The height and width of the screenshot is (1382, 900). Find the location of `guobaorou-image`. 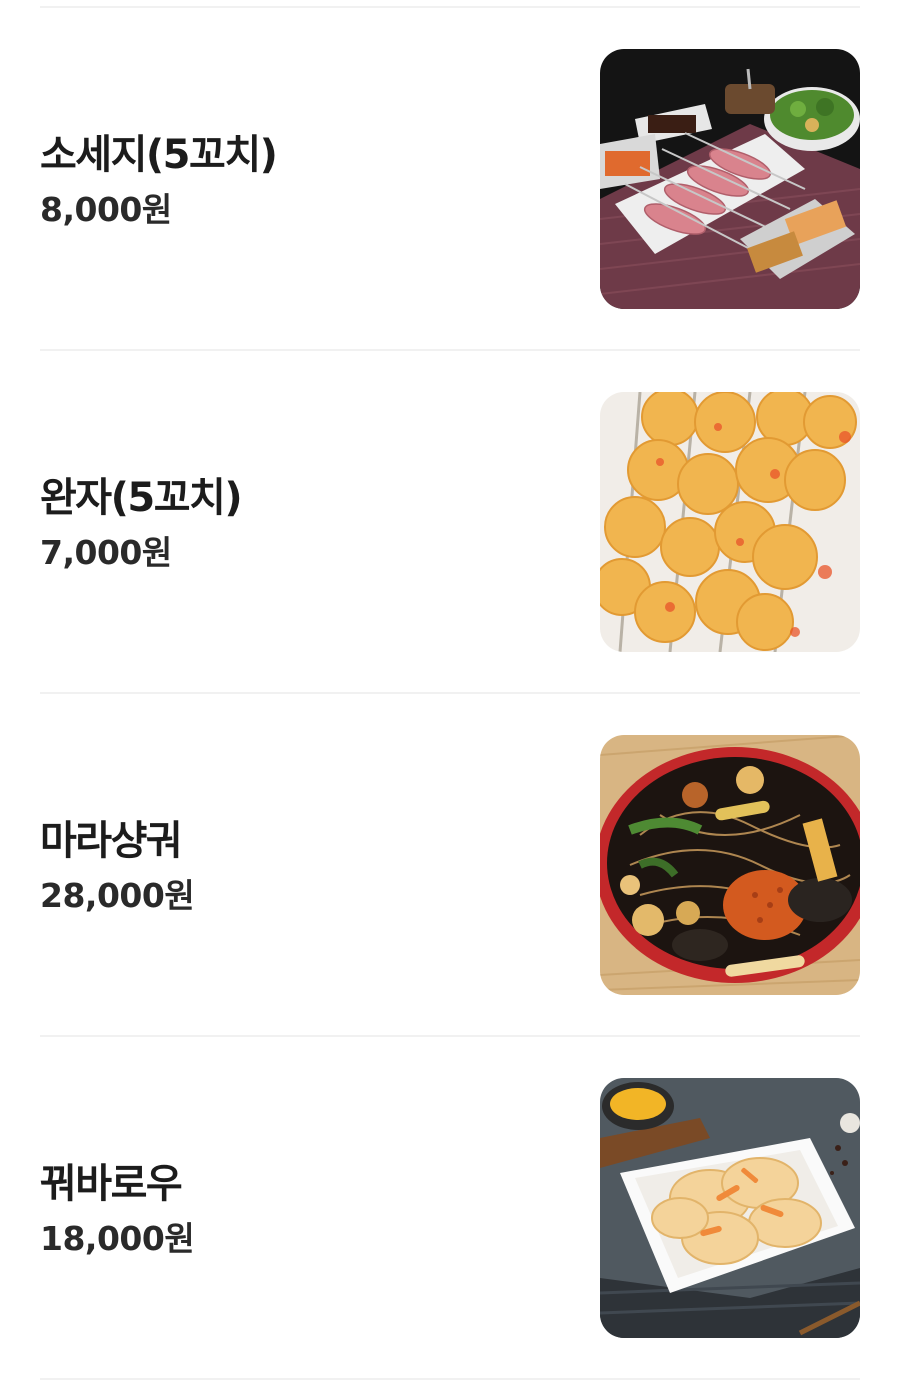

guobaorou-image is located at coordinates (730, 1207).